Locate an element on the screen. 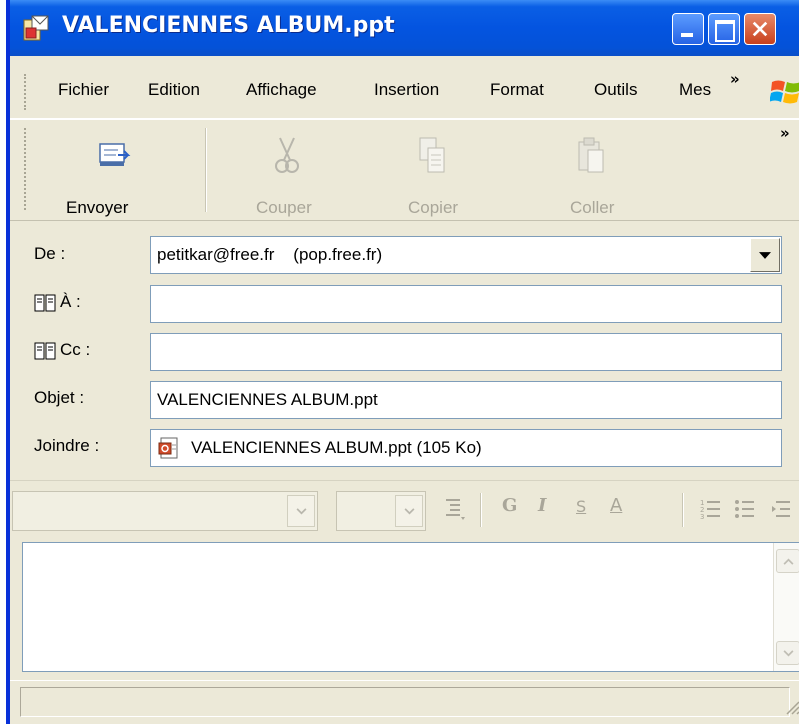 This screenshot has height=724, width=799. attachment-field: VALENCIENNES ALBUM.ppt (105 Ko) is located at coordinates (466, 448).